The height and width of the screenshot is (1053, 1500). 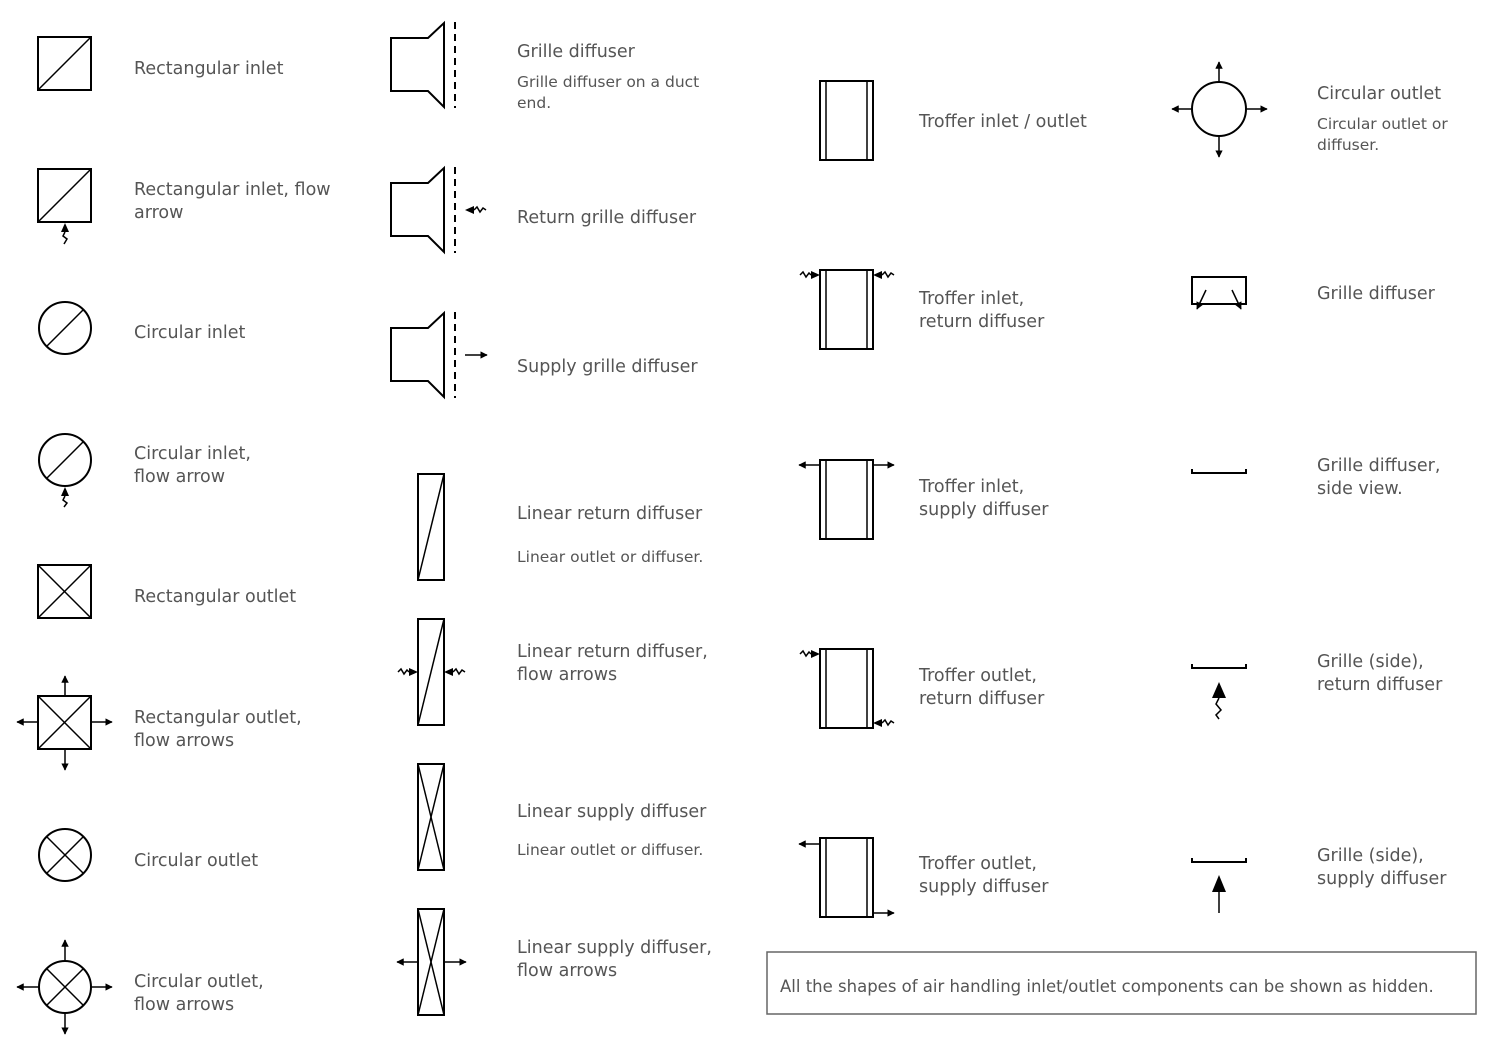 What do you see at coordinates (423, 65) in the screenshot?
I see `grille-diffuser-duct-end-icon` at bounding box center [423, 65].